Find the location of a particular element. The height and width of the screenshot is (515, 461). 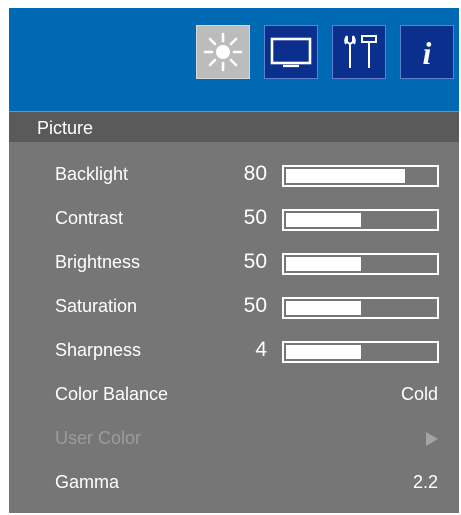

tools-icon is located at coordinates (359, 52).